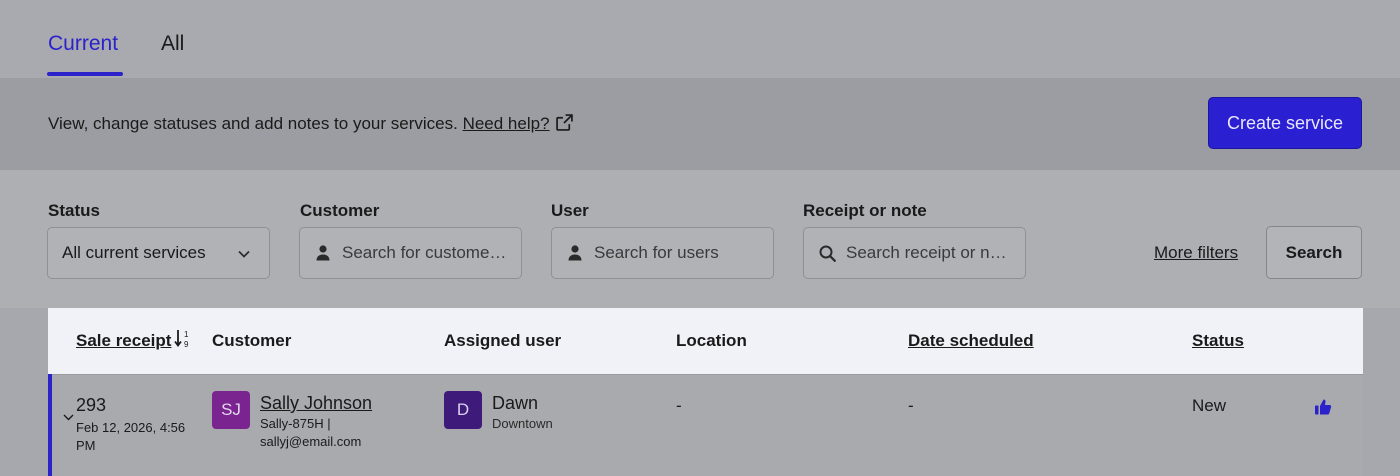 The width and height of the screenshot is (1400, 476). What do you see at coordinates (311, 441) in the screenshot?
I see `customer-email: sallyj@email.com` at bounding box center [311, 441].